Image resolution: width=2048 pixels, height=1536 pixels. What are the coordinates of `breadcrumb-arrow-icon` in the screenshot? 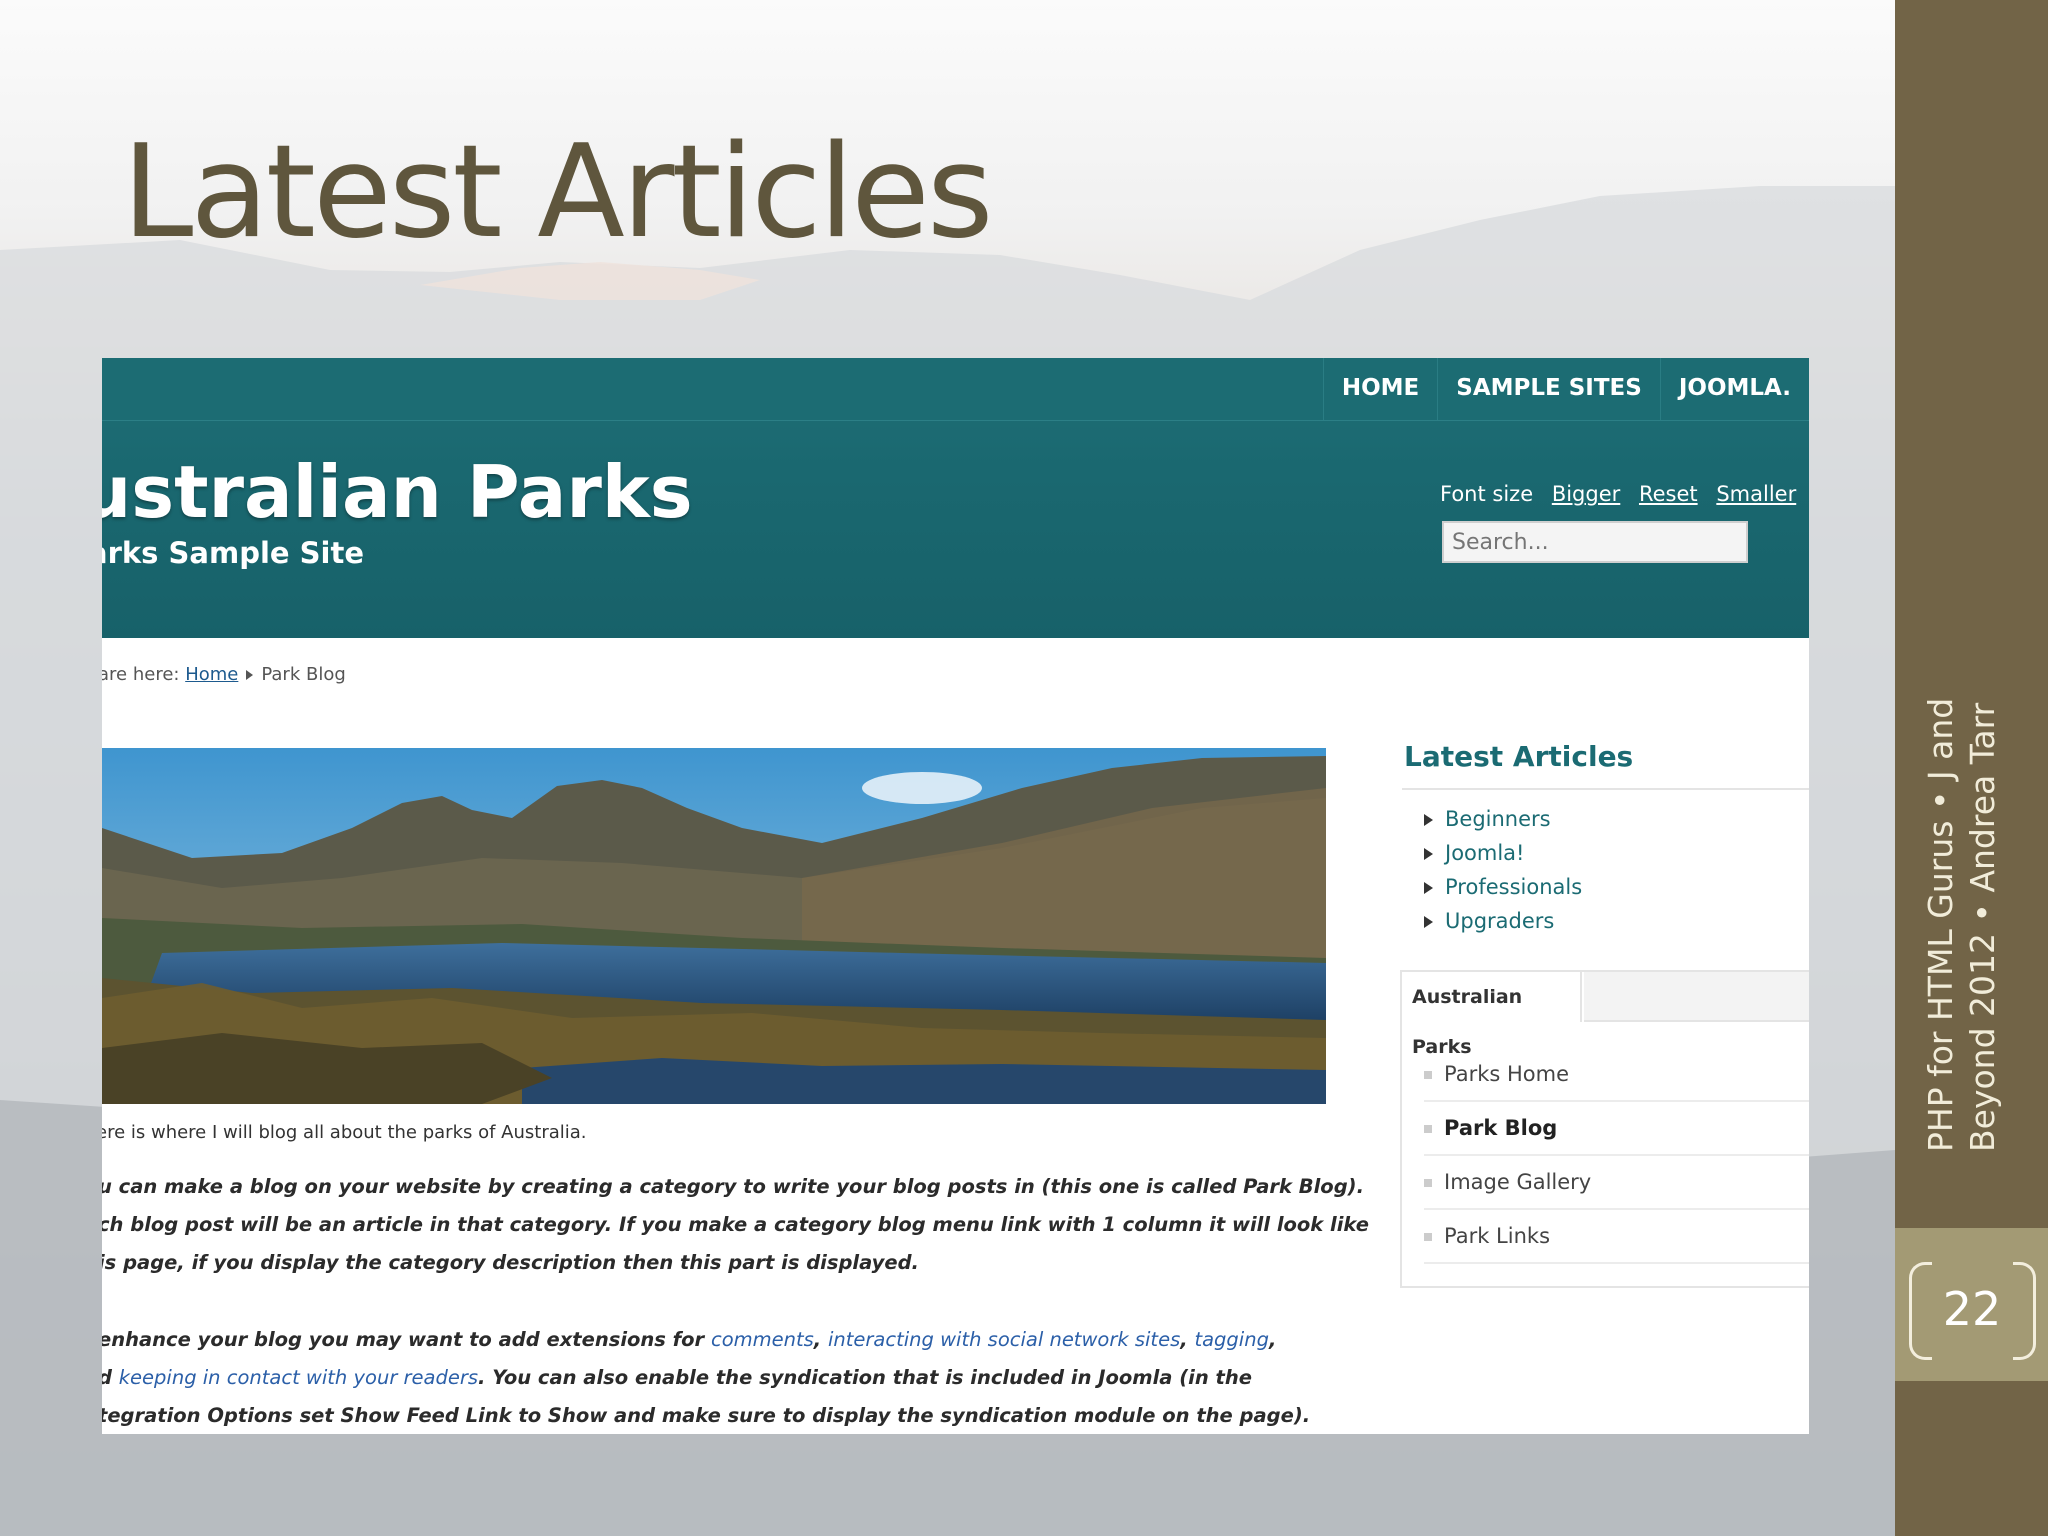 It's located at (250, 675).